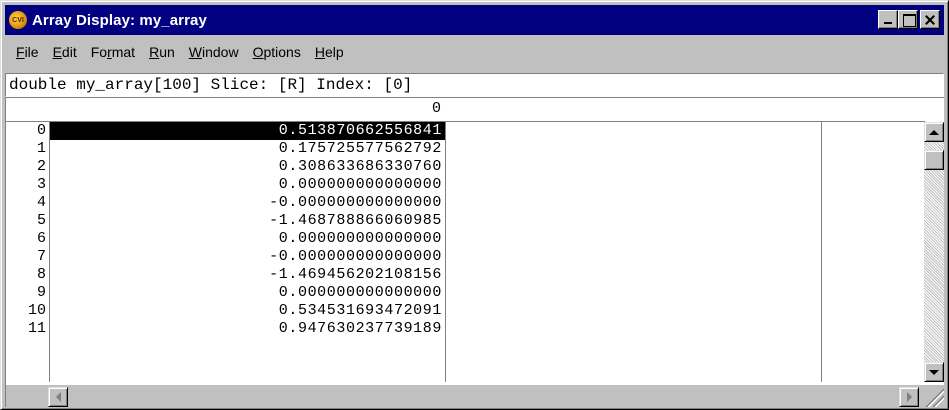  I want to click on row-index: 0, so click(41, 130).